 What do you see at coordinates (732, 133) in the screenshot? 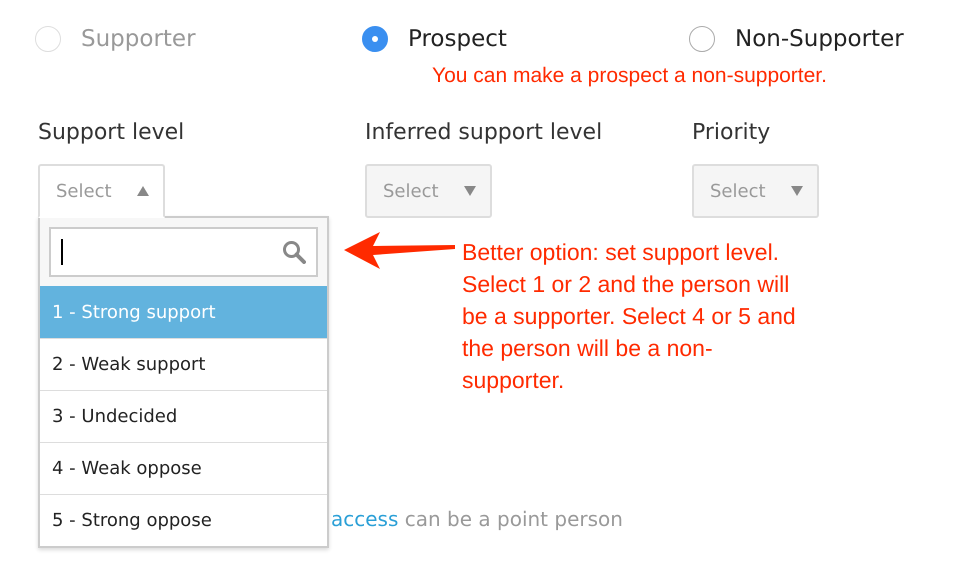
I see `field-label: Priority` at bounding box center [732, 133].